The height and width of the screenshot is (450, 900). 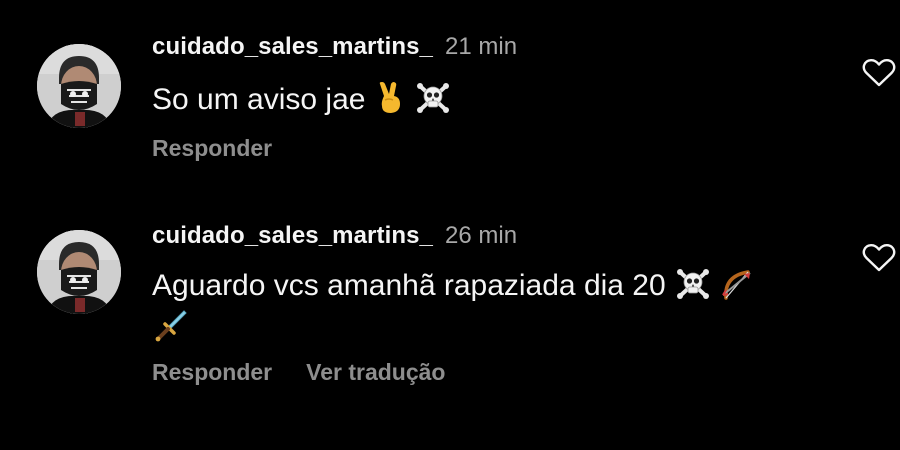 What do you see at coordinates (375, 372) in the screenshot?
I see `translate-button: Ver tradução` at bounding box center [375, 372].